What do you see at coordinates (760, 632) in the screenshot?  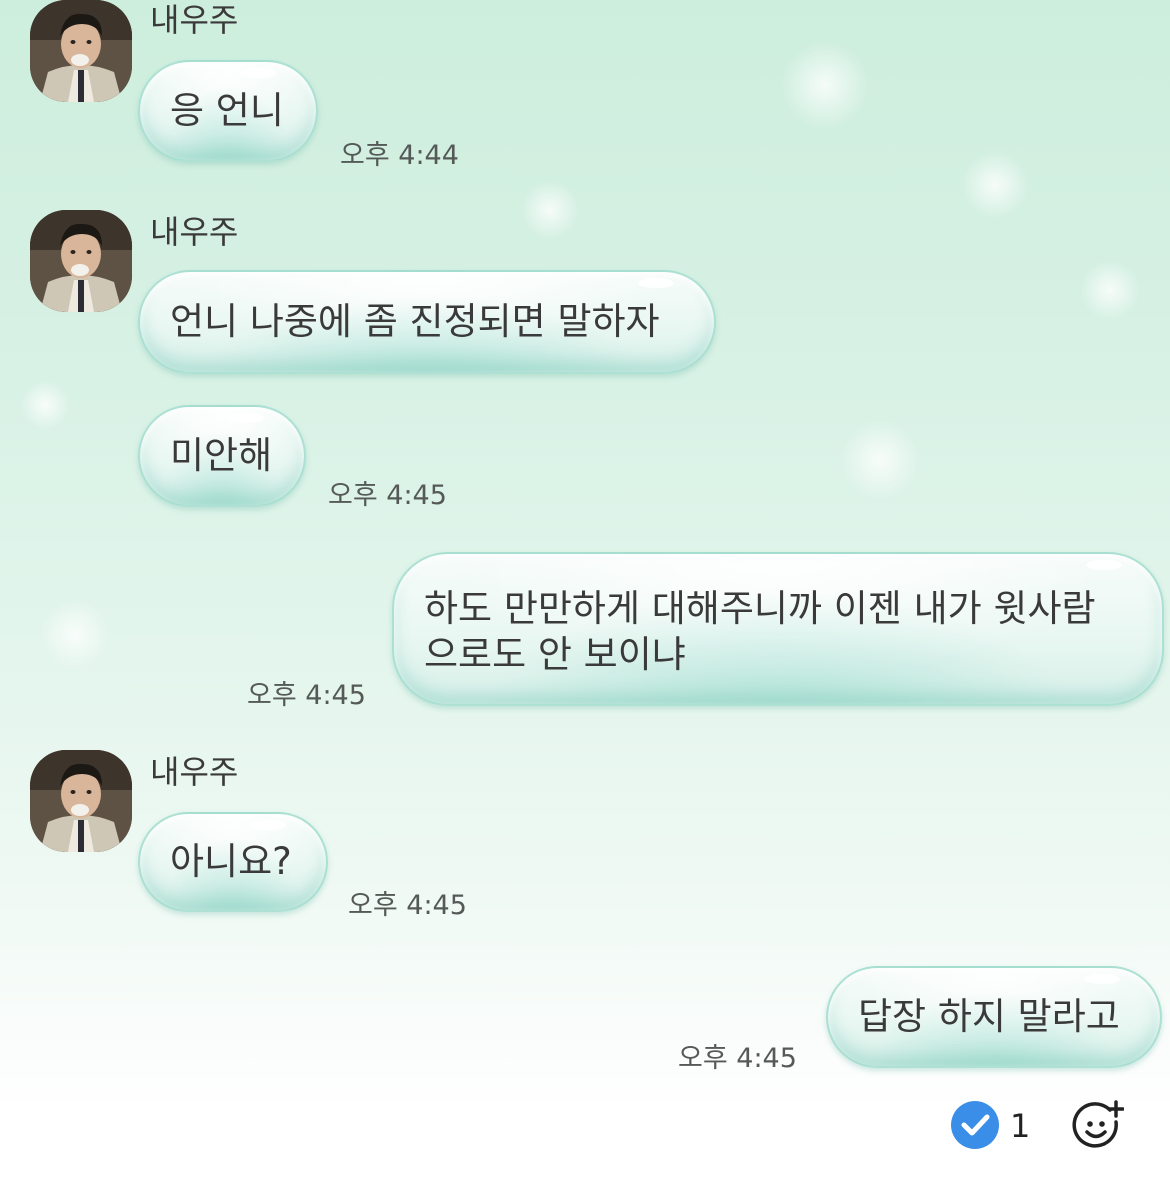 I see `message-text: 하도 만만하게 대해주니까 이젠 내가 윗사람 으로도 안 보이냐` at bounding box center [760, 632].